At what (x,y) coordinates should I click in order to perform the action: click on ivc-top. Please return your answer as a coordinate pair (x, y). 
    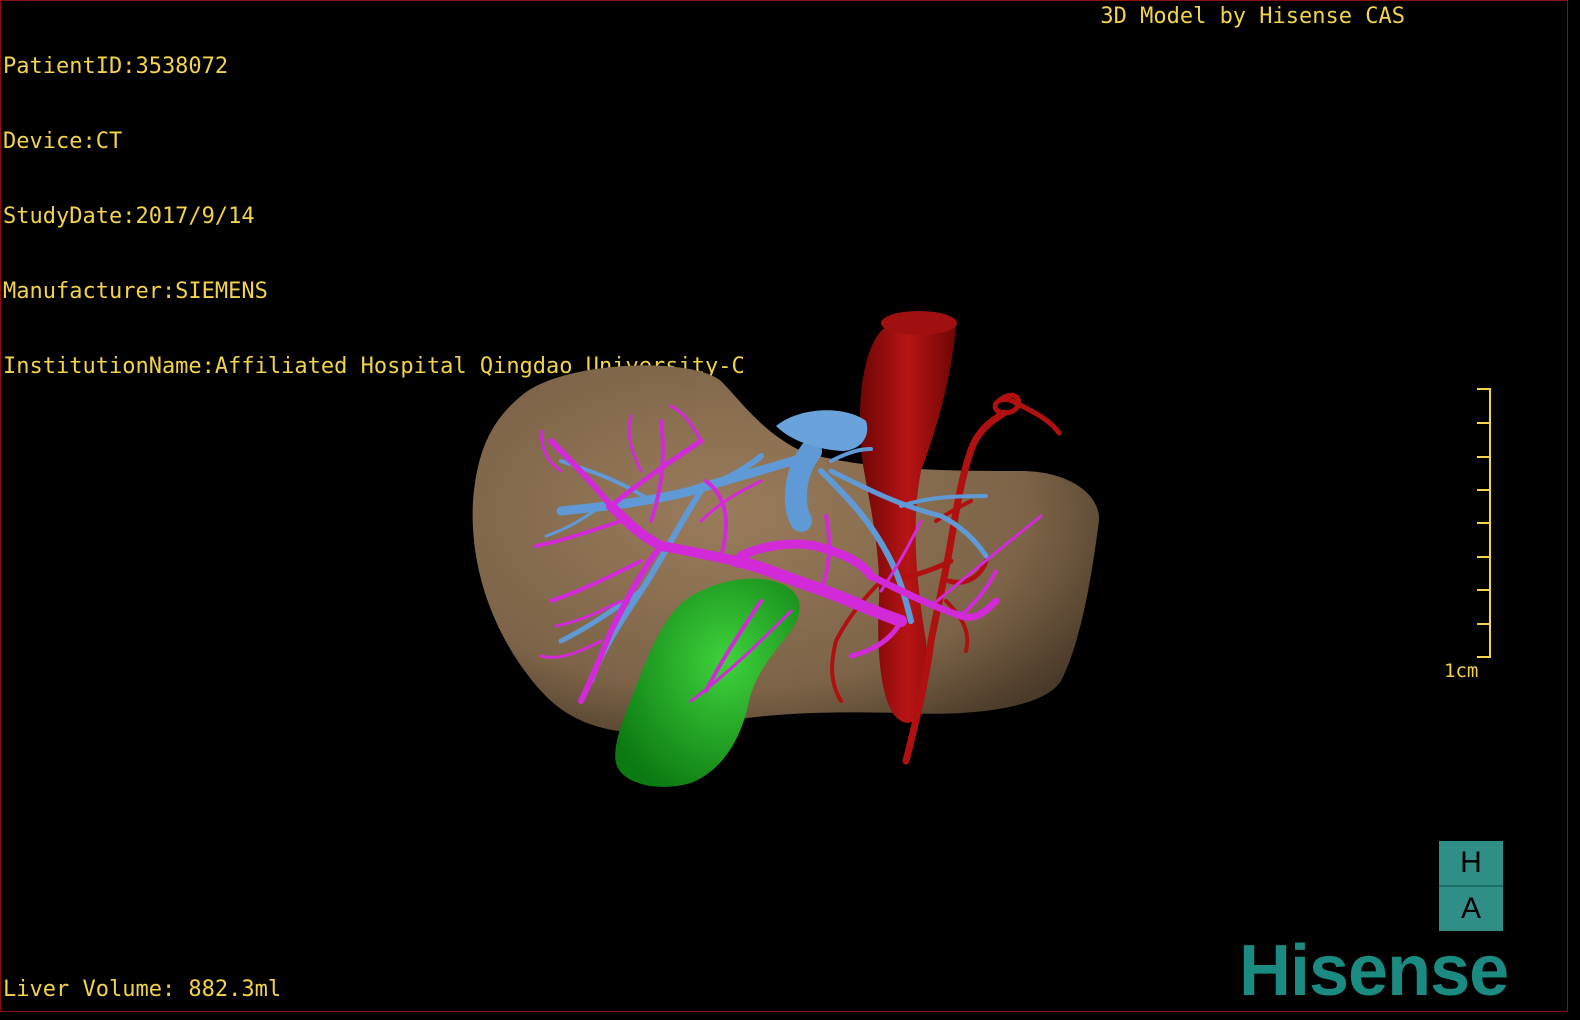
    Looking at the image, I should click on (919, 323).